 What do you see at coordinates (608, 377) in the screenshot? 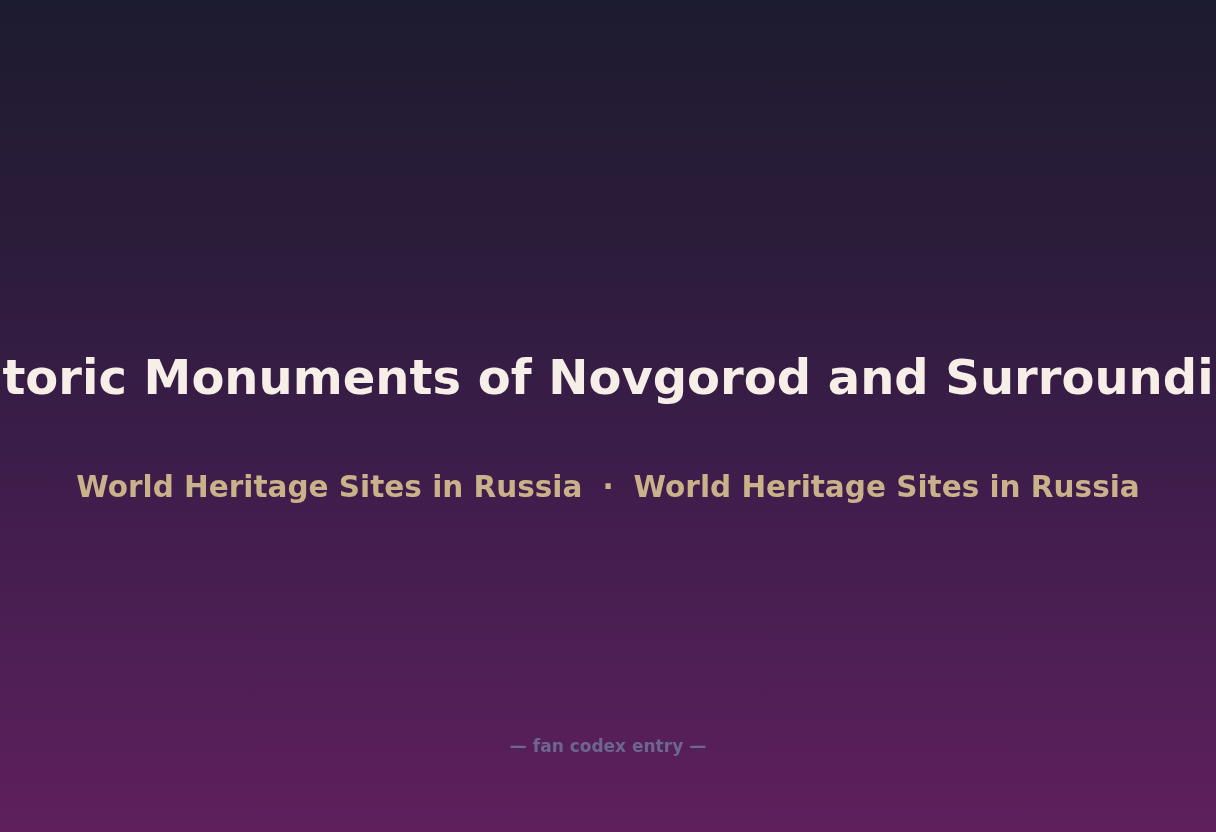
I see `page-title: toric Monuments of Novgorod and Surroundi` at bounding box center [608, 377].